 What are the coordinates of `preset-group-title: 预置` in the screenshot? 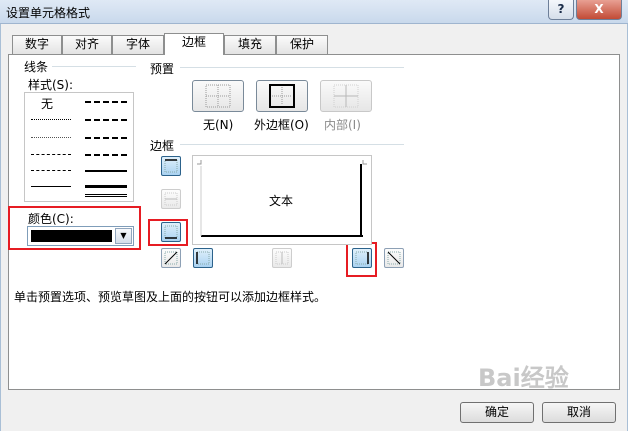 It's located at (162, 69).